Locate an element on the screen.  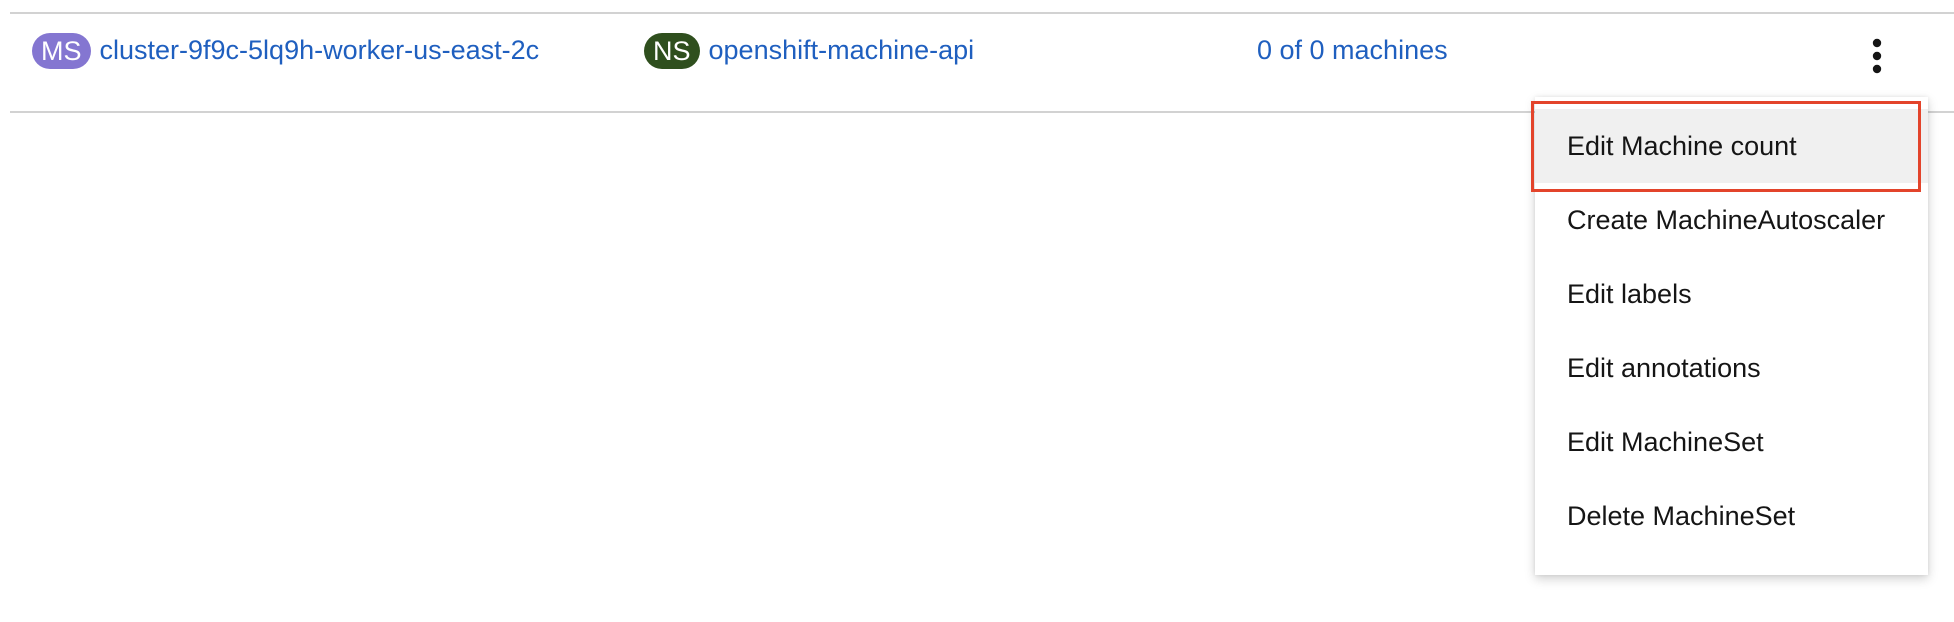
menu-item-edit-machineset: Edit MachineSet is located at coordinates (1731, 442).